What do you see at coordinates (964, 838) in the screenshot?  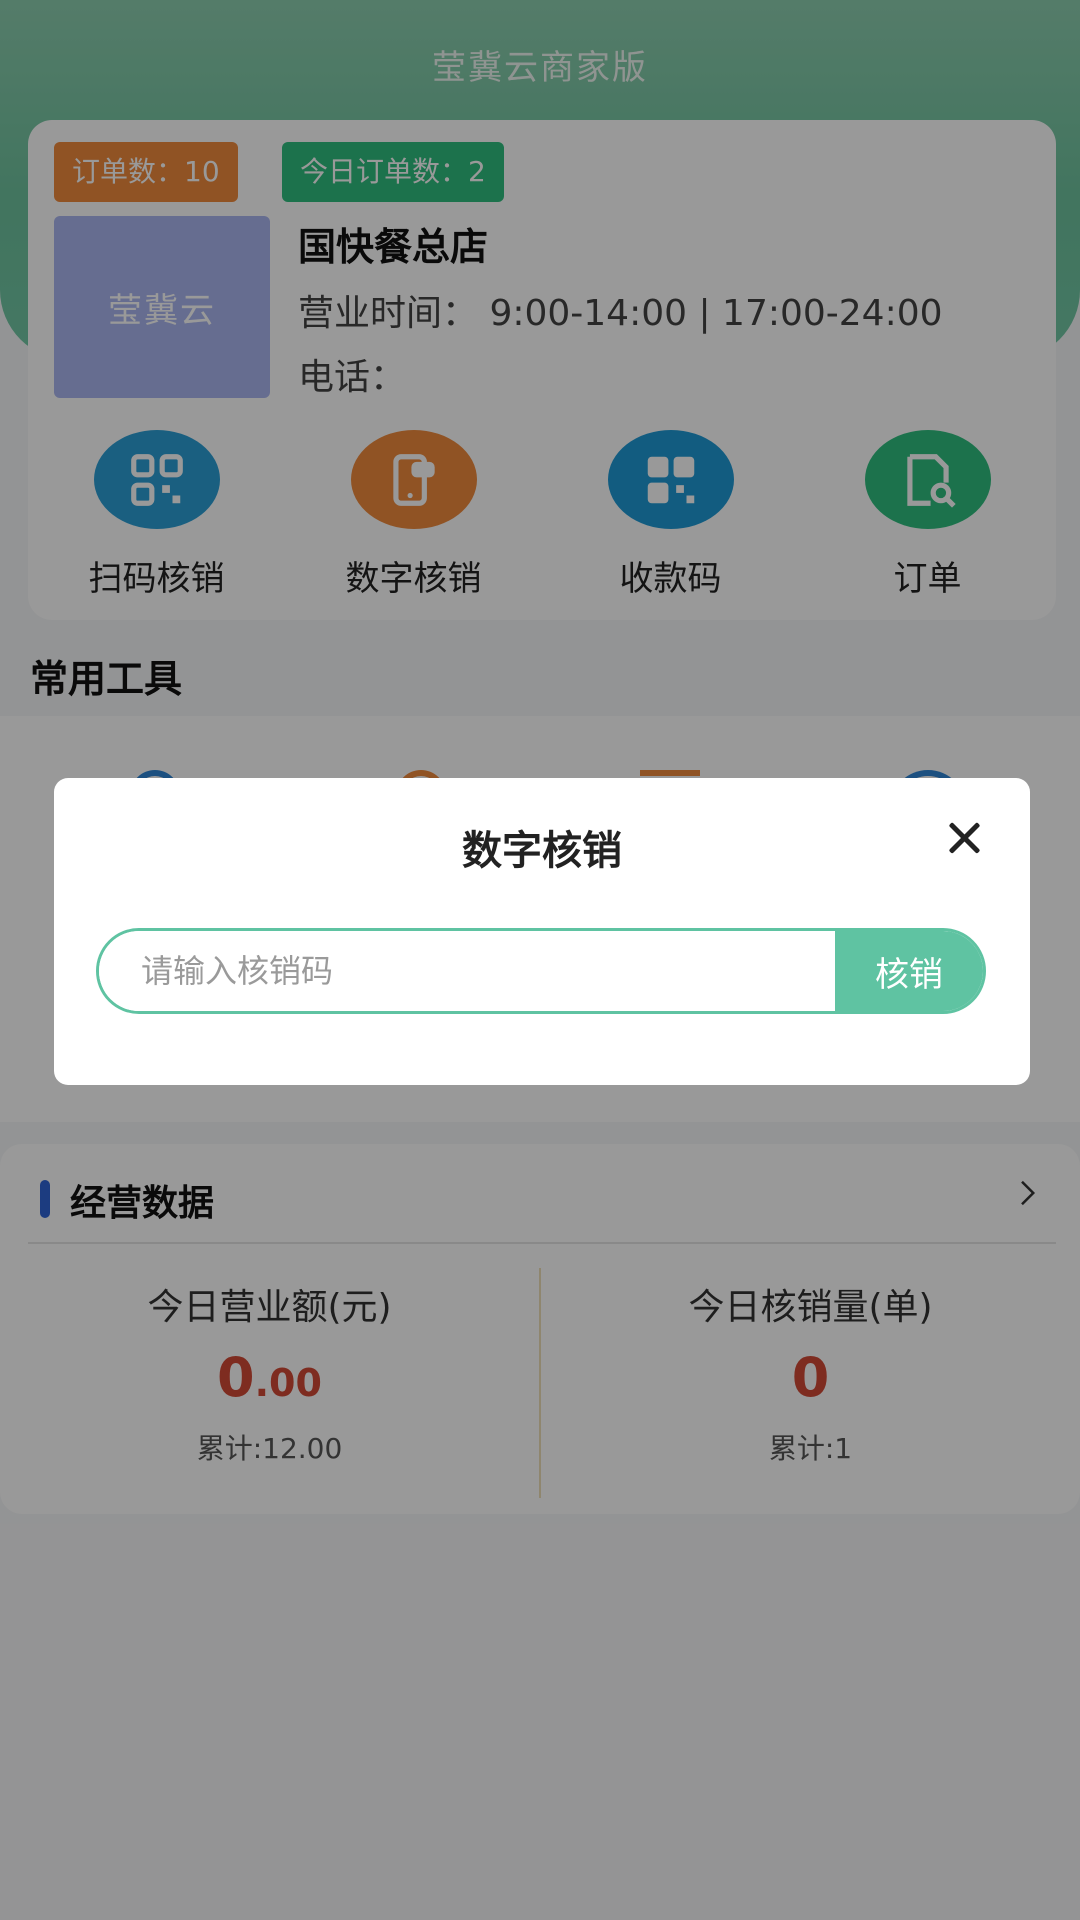 I see `close-icon` at bounding box center [964, 838].